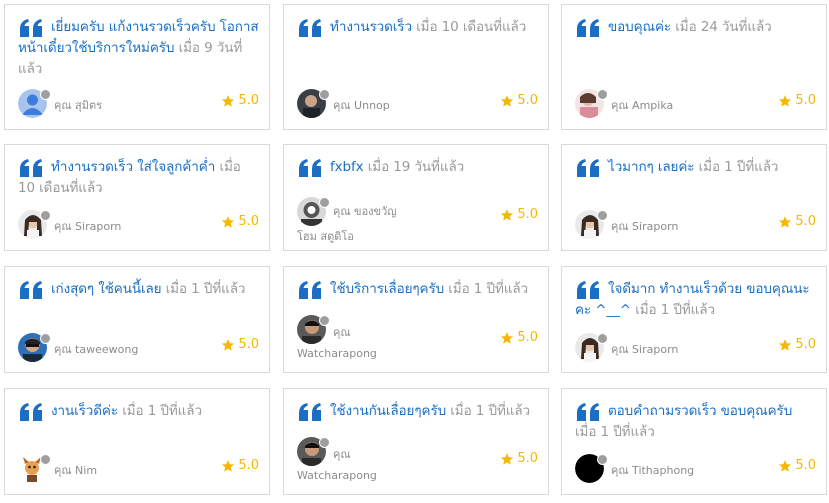 This screenshot has height=503, width=829. What do you see at coordinates (642, 105) in the screenshot?
I see `reviewer-name: คุณ Ampika` at bounding box center [642, 105].